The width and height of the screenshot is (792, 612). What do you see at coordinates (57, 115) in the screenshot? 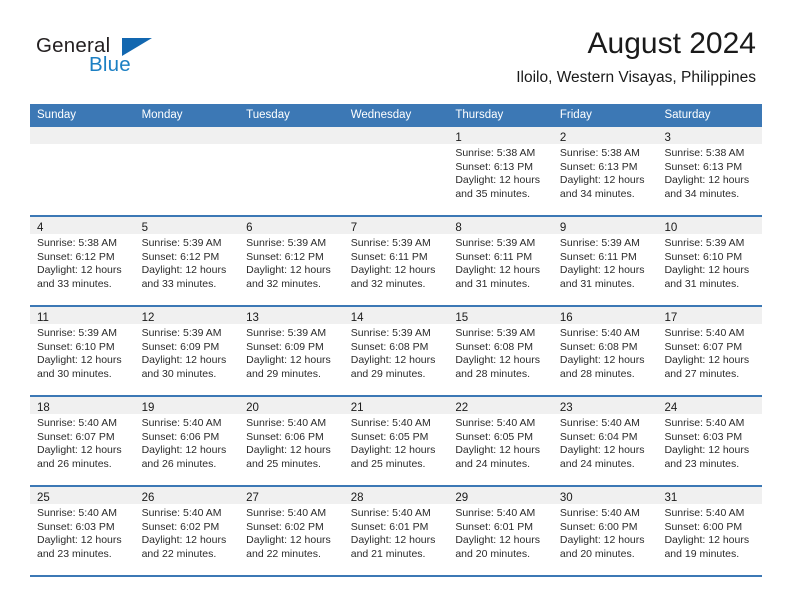
I see `weekday-header-sunday: Sunday` at bounding box center [57, 115].